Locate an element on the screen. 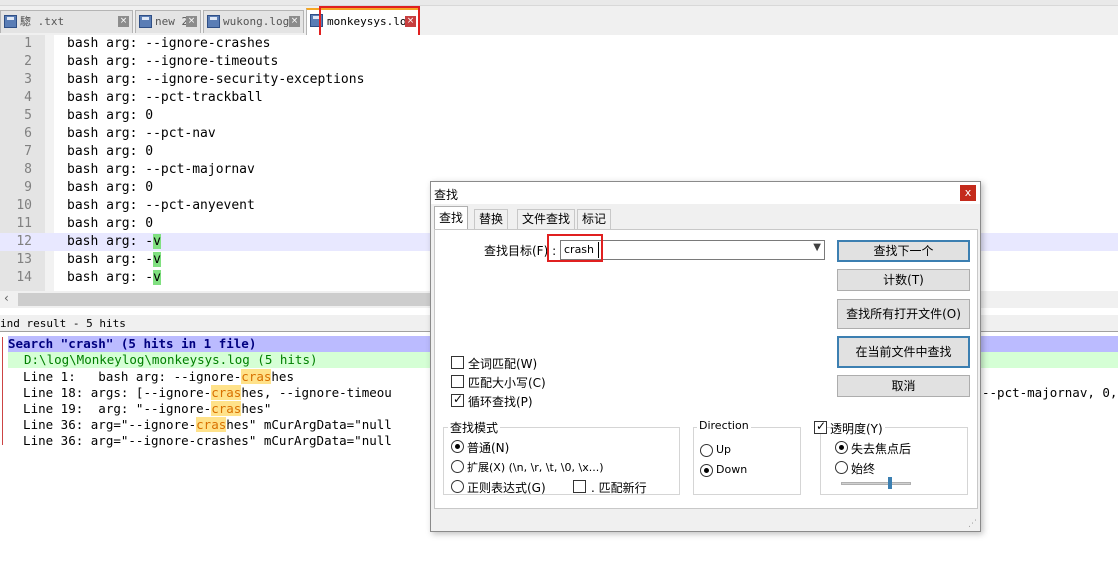 The width and height of the screenshot is (1118, 563). annotation-highlight-box is located at coordinates (575, 248).